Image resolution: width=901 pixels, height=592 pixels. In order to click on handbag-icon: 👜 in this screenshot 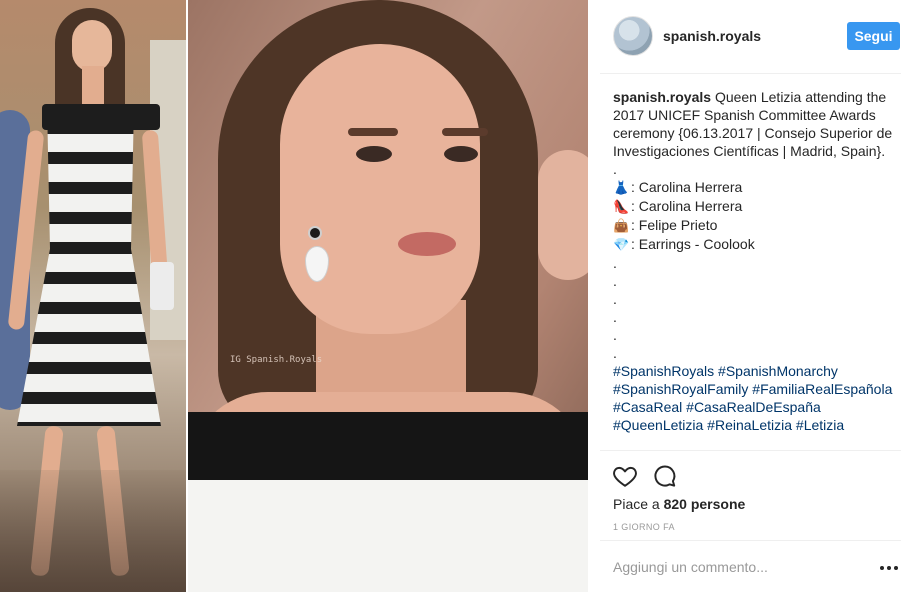, I will do `click(621, 225)`.